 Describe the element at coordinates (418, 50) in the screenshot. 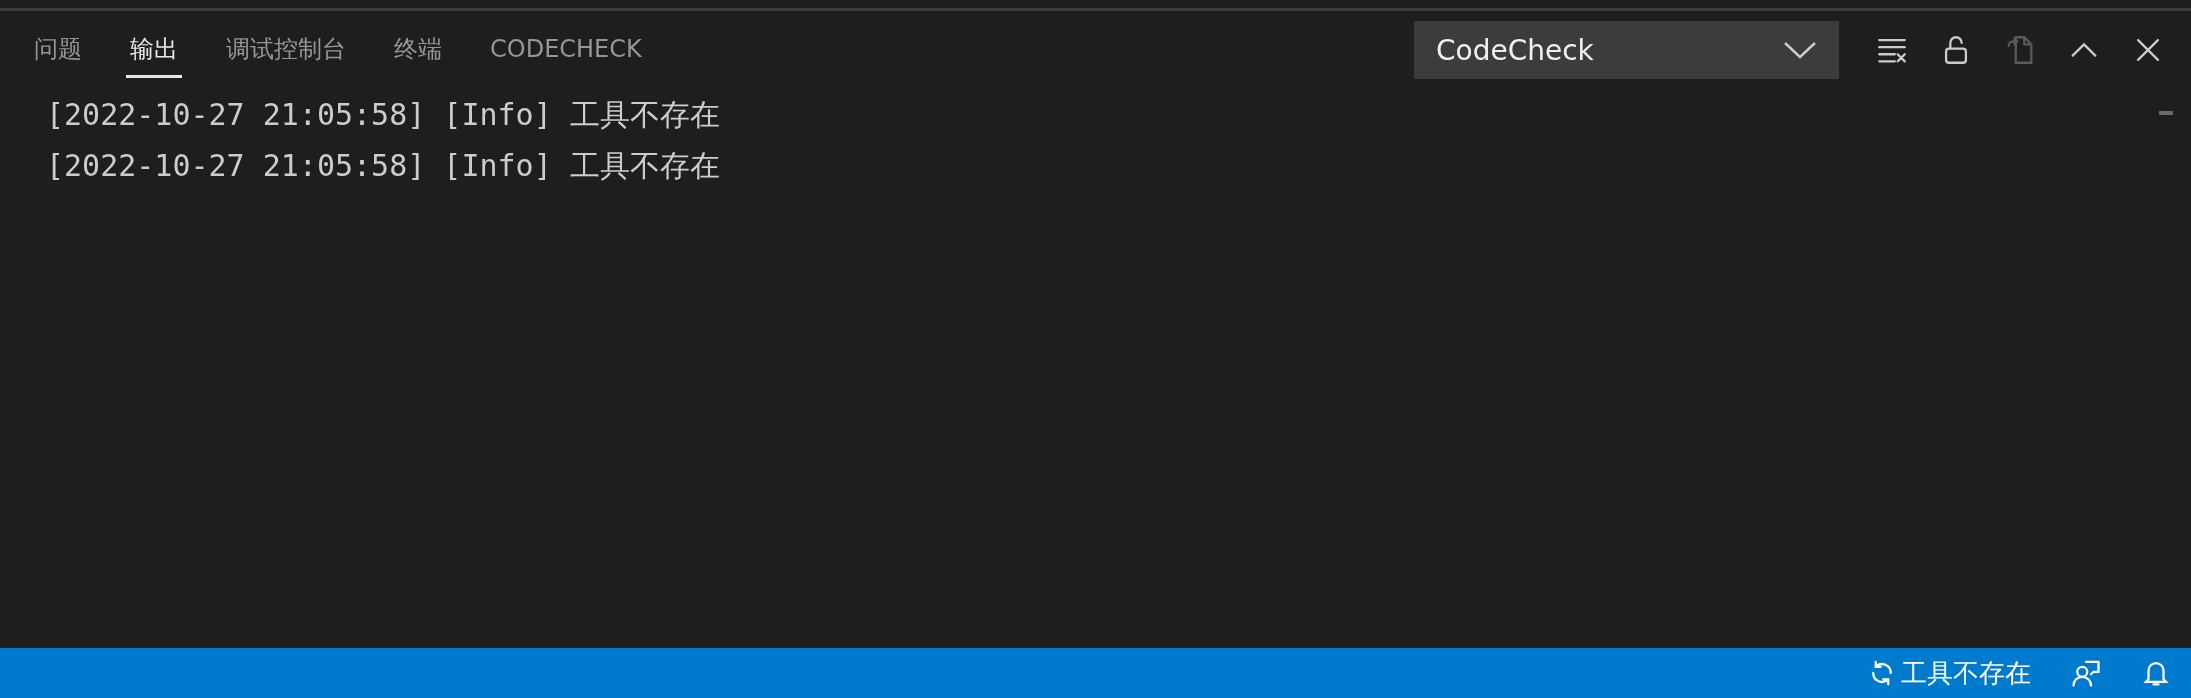

I see `panel-tab: 终端` at that location.